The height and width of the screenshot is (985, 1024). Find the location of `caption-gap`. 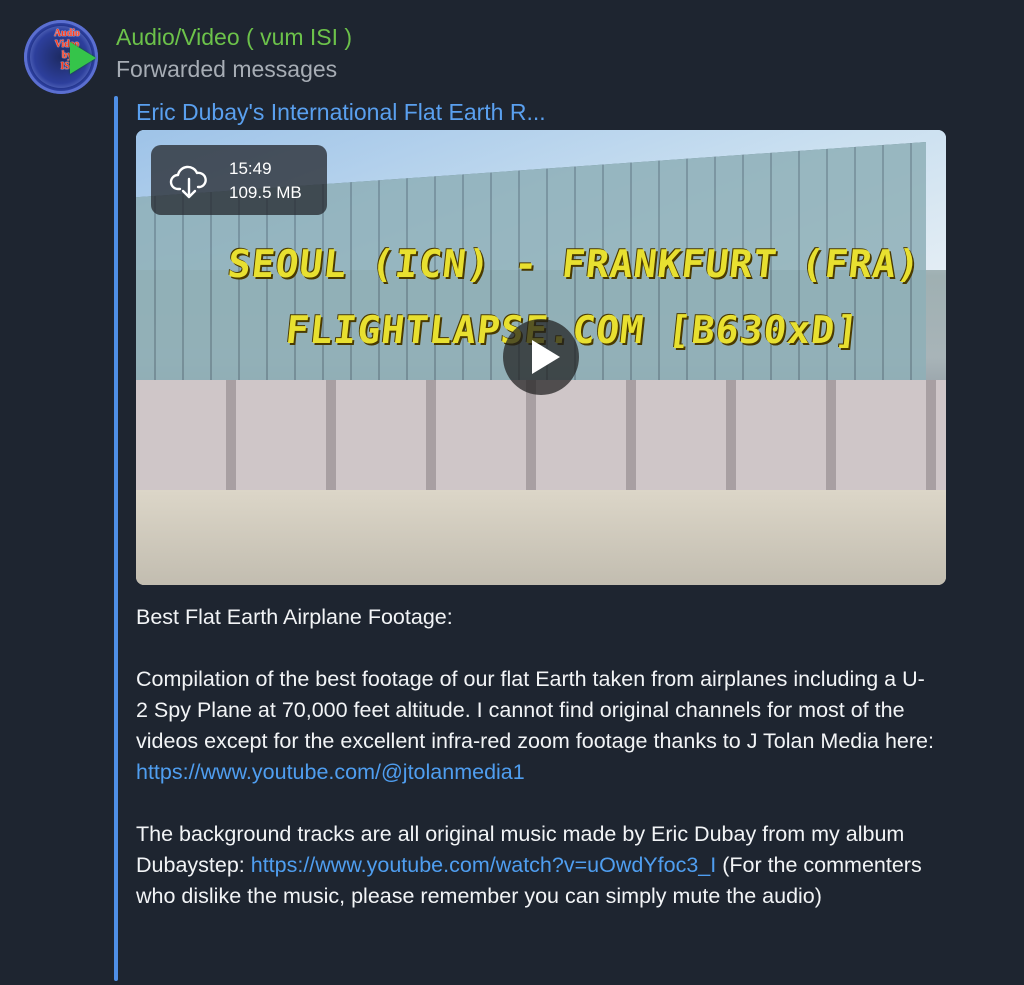

caption-gap is located at coordinates (536, 648).